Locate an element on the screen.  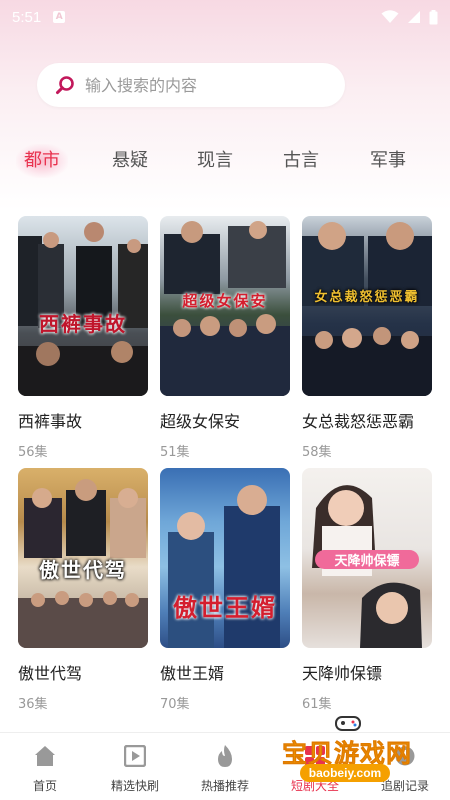
status-time: 5:51 is located at coordinates (27, 17).